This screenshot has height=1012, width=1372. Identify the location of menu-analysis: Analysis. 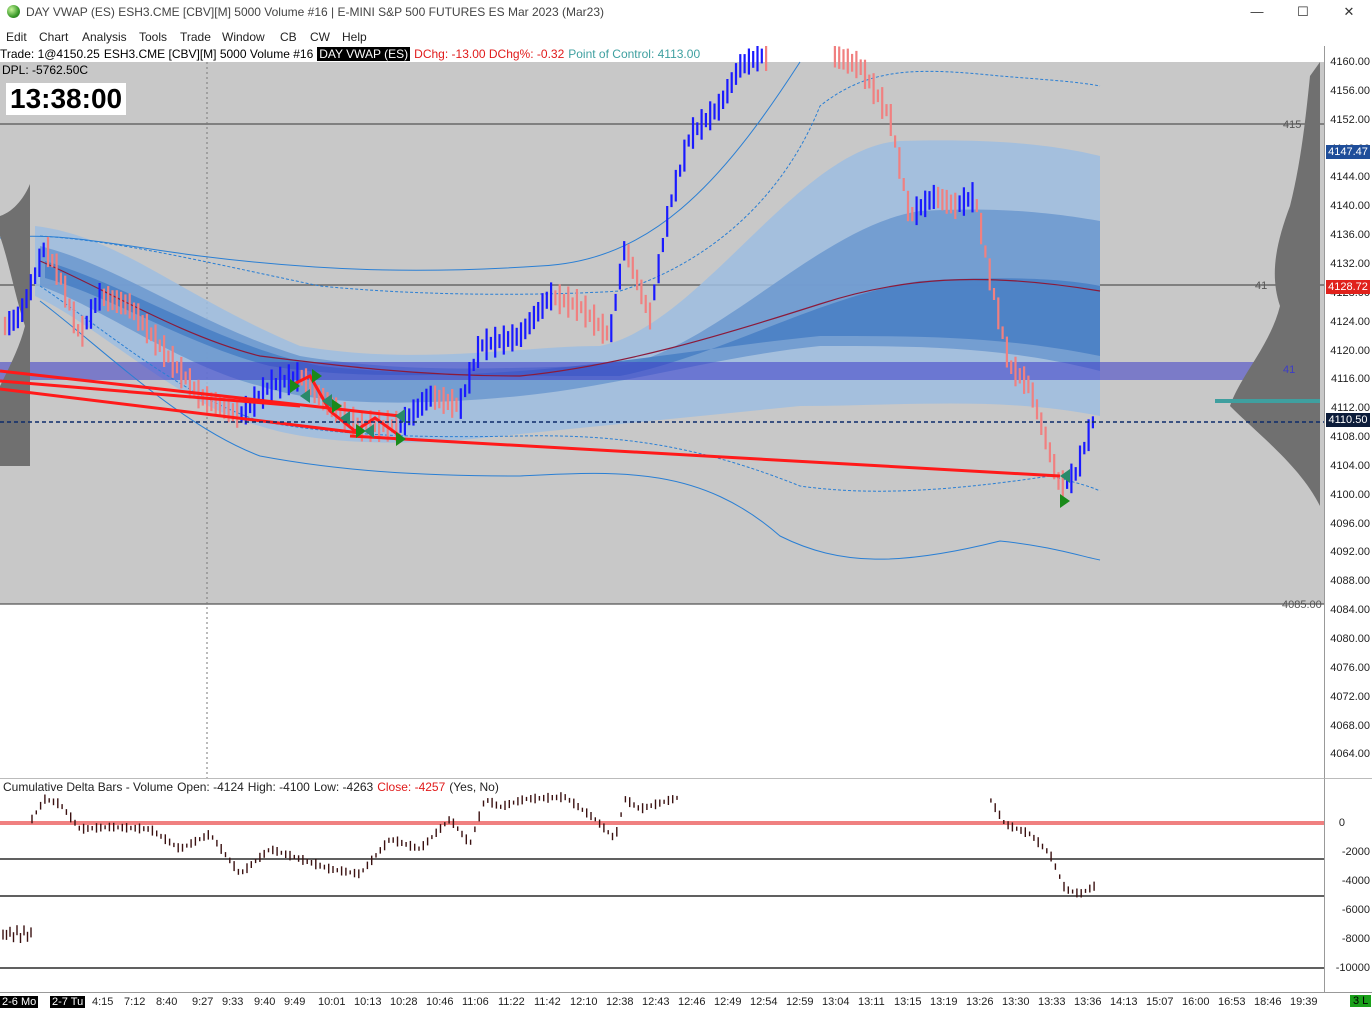
(104, 37).